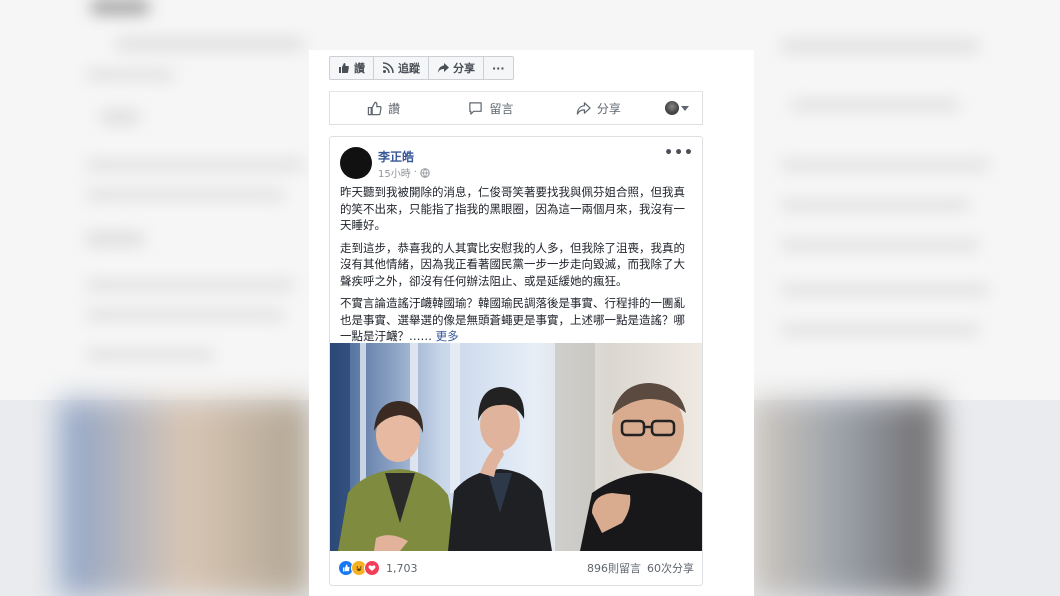  Describe the element at coordinates (352, 68) in the screenshot. I see `like-page-button: 讚` at that location.